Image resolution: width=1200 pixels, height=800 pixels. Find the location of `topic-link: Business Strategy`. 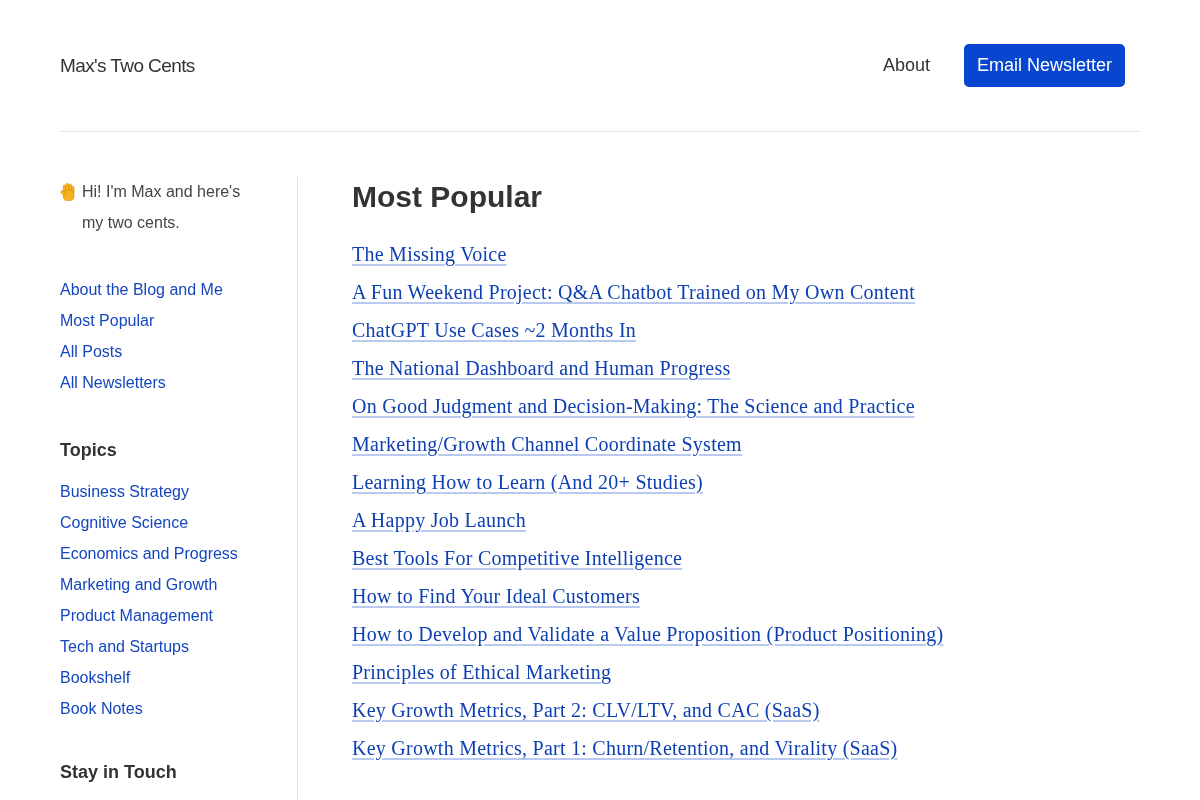

topic-link: Business Strategy is located at coordinates (124, 491).